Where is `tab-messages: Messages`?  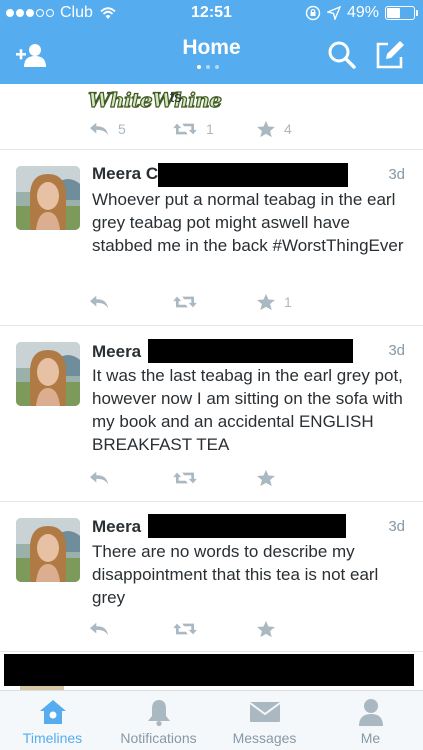 tab-messages: Messages is located at coordinates (264, 720).